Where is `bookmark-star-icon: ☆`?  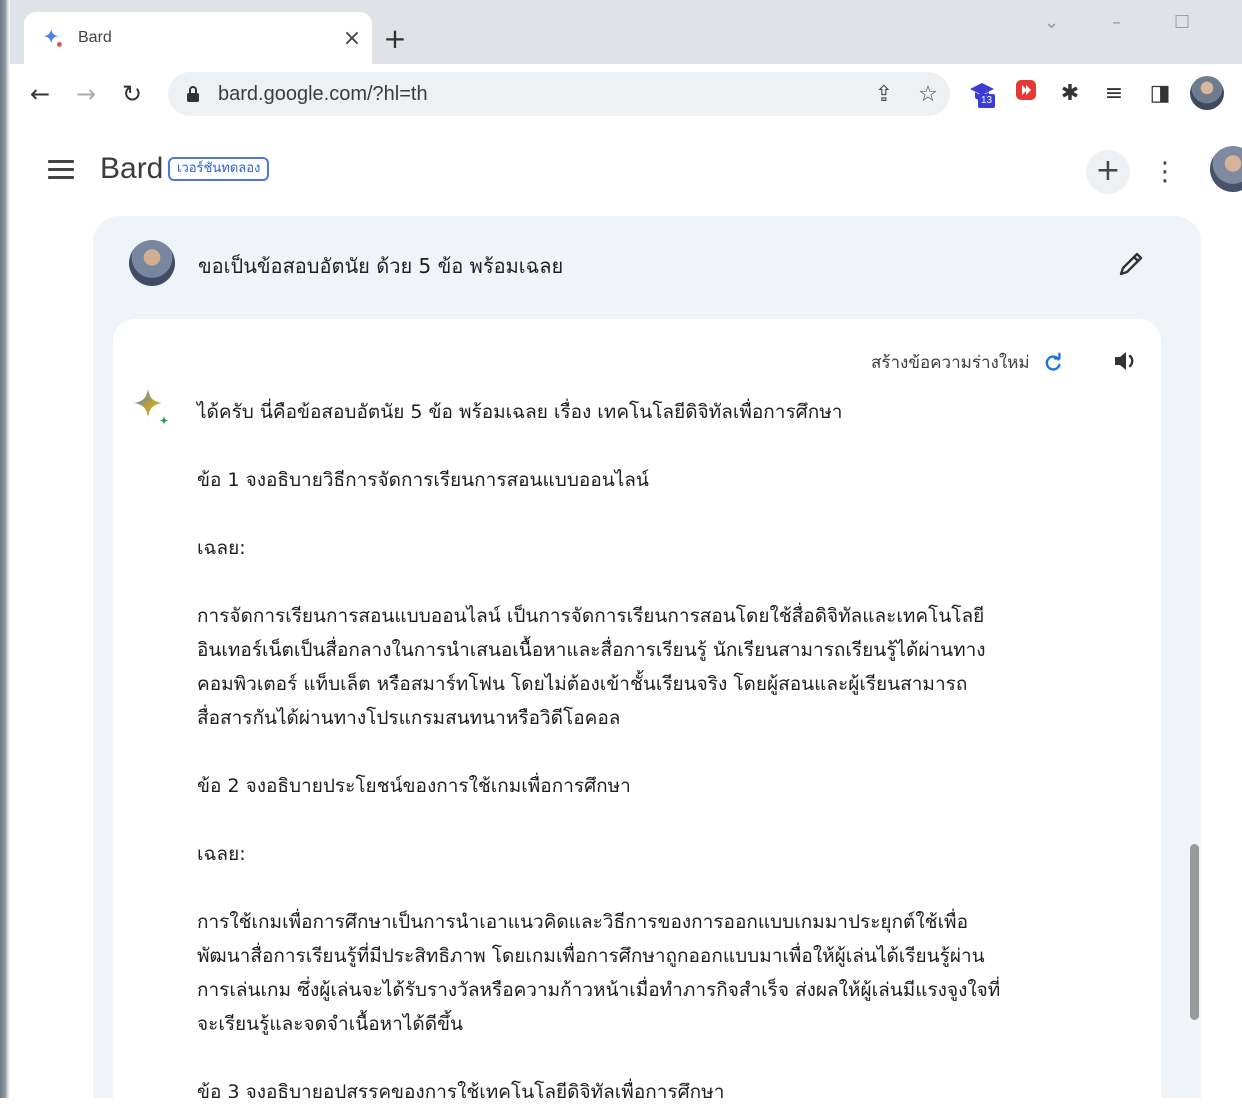
bookmark-star-icon: ☆ is located at coordinates (928, 94).